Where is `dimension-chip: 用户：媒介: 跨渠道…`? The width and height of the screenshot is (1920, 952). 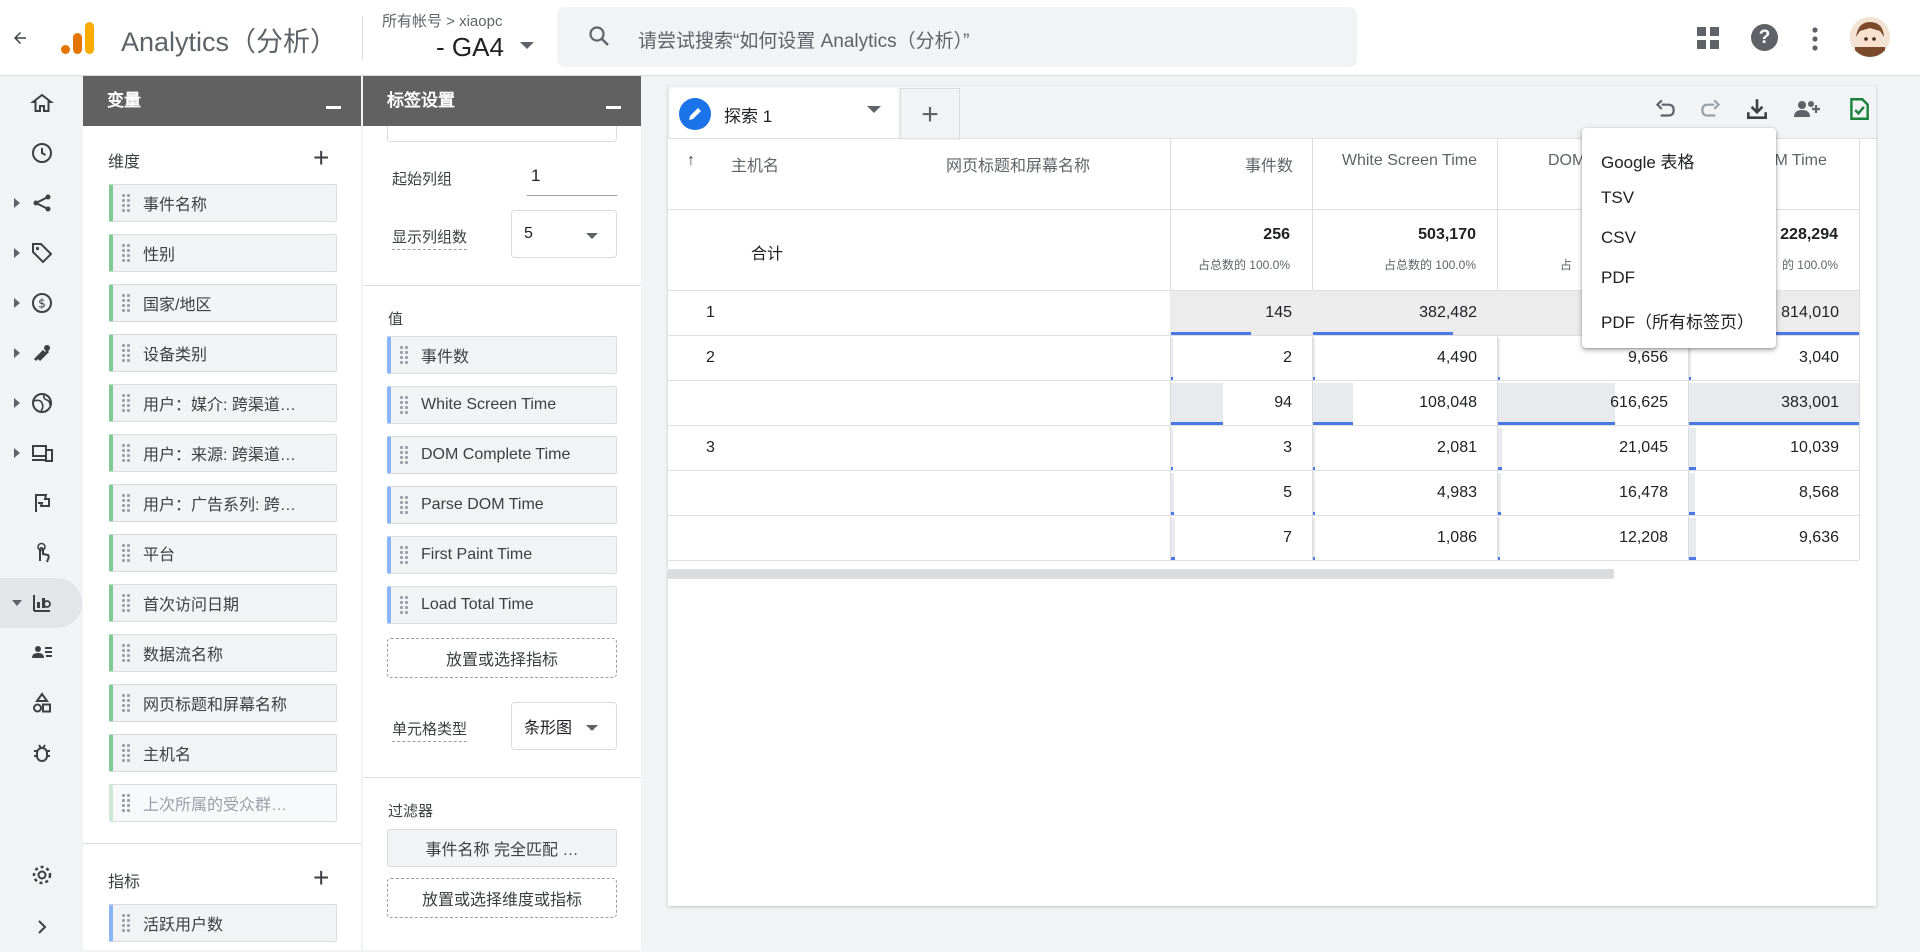
dimension-chip: 用户：媒介: 跨渠道… is located at coordinates (223, 403).